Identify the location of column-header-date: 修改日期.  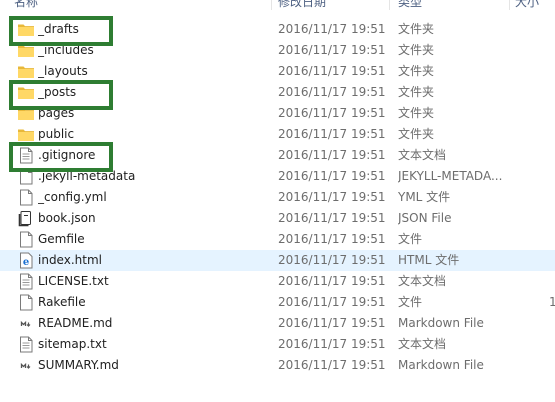
(302, 5).